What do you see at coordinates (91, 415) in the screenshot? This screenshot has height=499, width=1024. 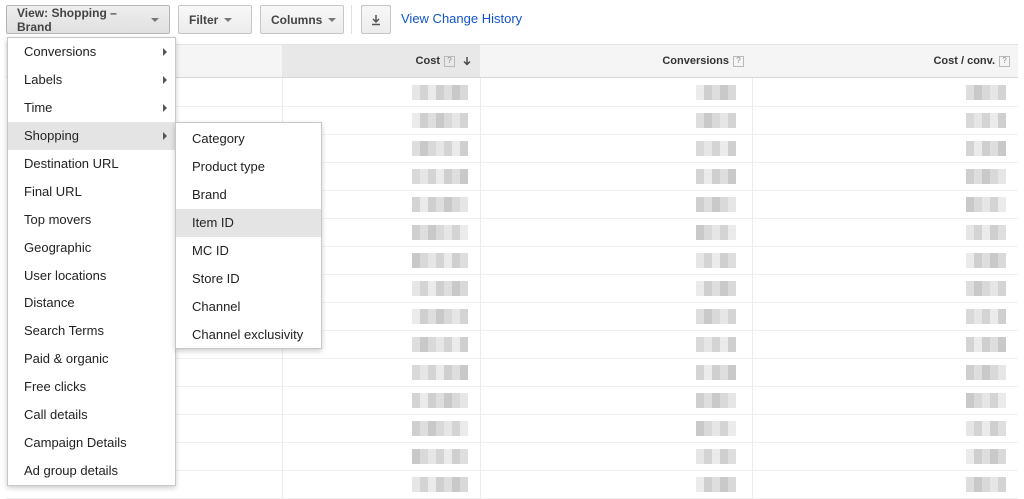 I see `menu-item-call-details: Call details` at bounding box center [91, 415].